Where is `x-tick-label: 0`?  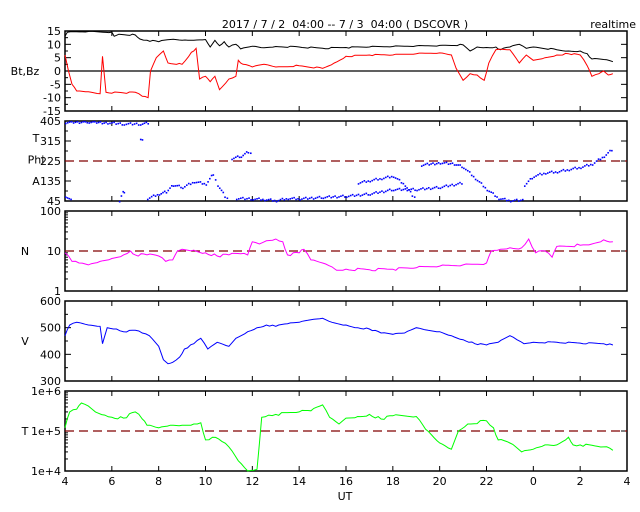
x-tick-label: 0 is located at coordinates (533, 481).